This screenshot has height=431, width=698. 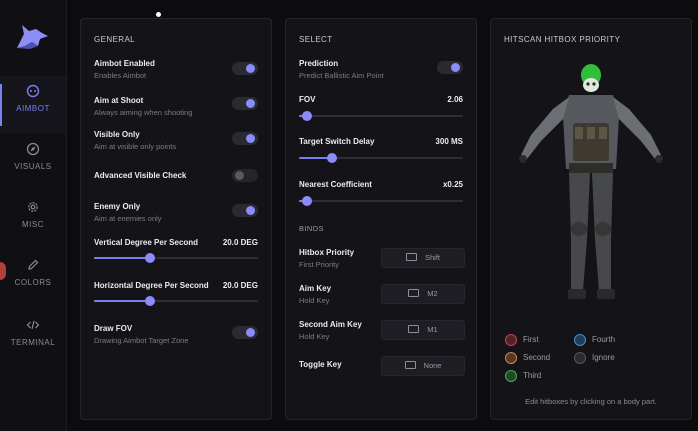 I want to click on code-icon, so click(x=33, y=325).